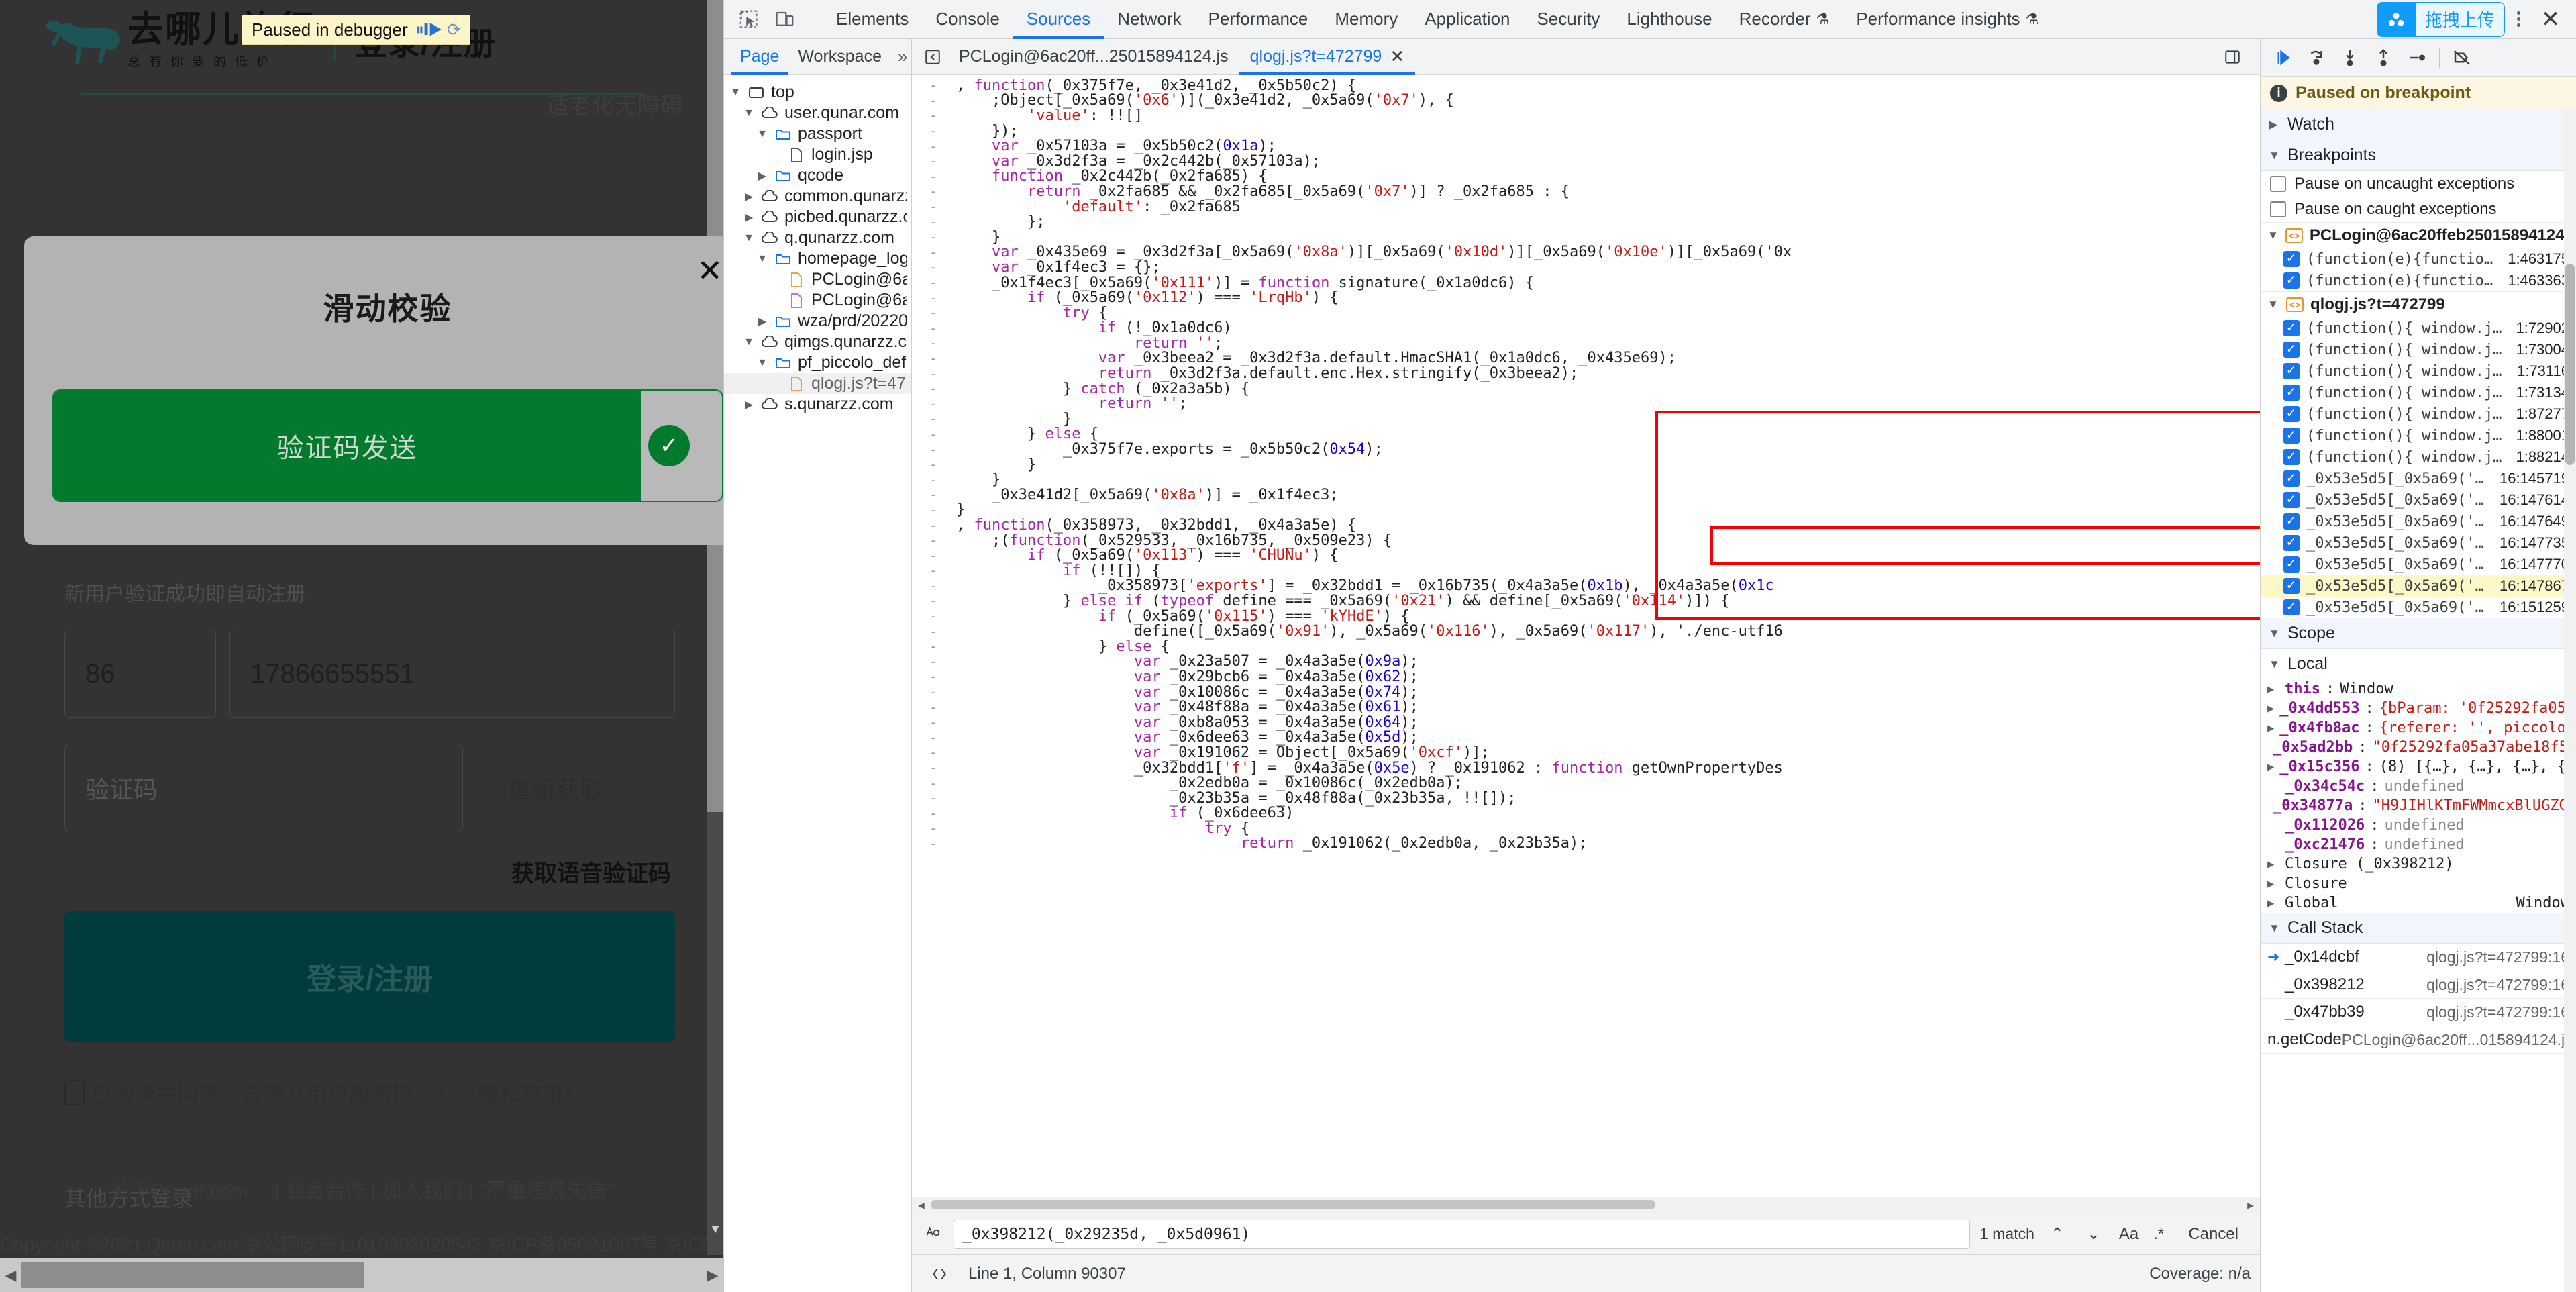 This screenshot has width=2576, height=1292. I want to click on tab-recorder: Recorder ⚗, so click(1784, 20).